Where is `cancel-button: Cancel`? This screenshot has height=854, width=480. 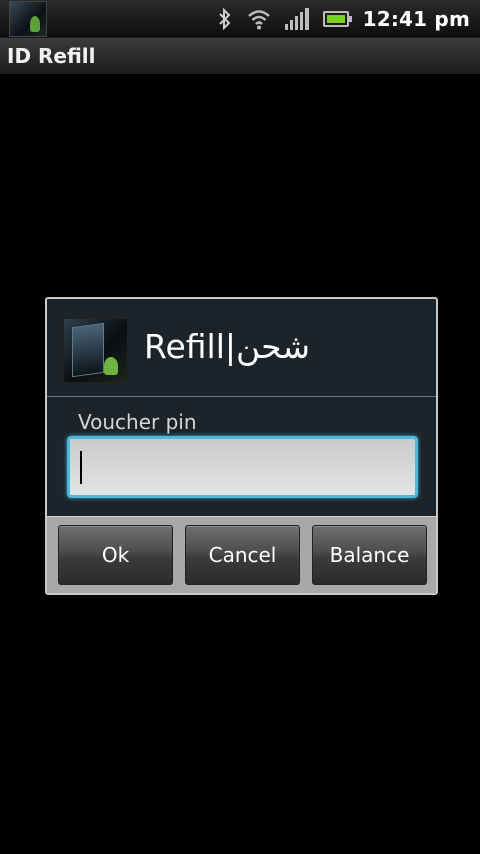
cancel-button: Cancel is located at coordinates (242, 555).